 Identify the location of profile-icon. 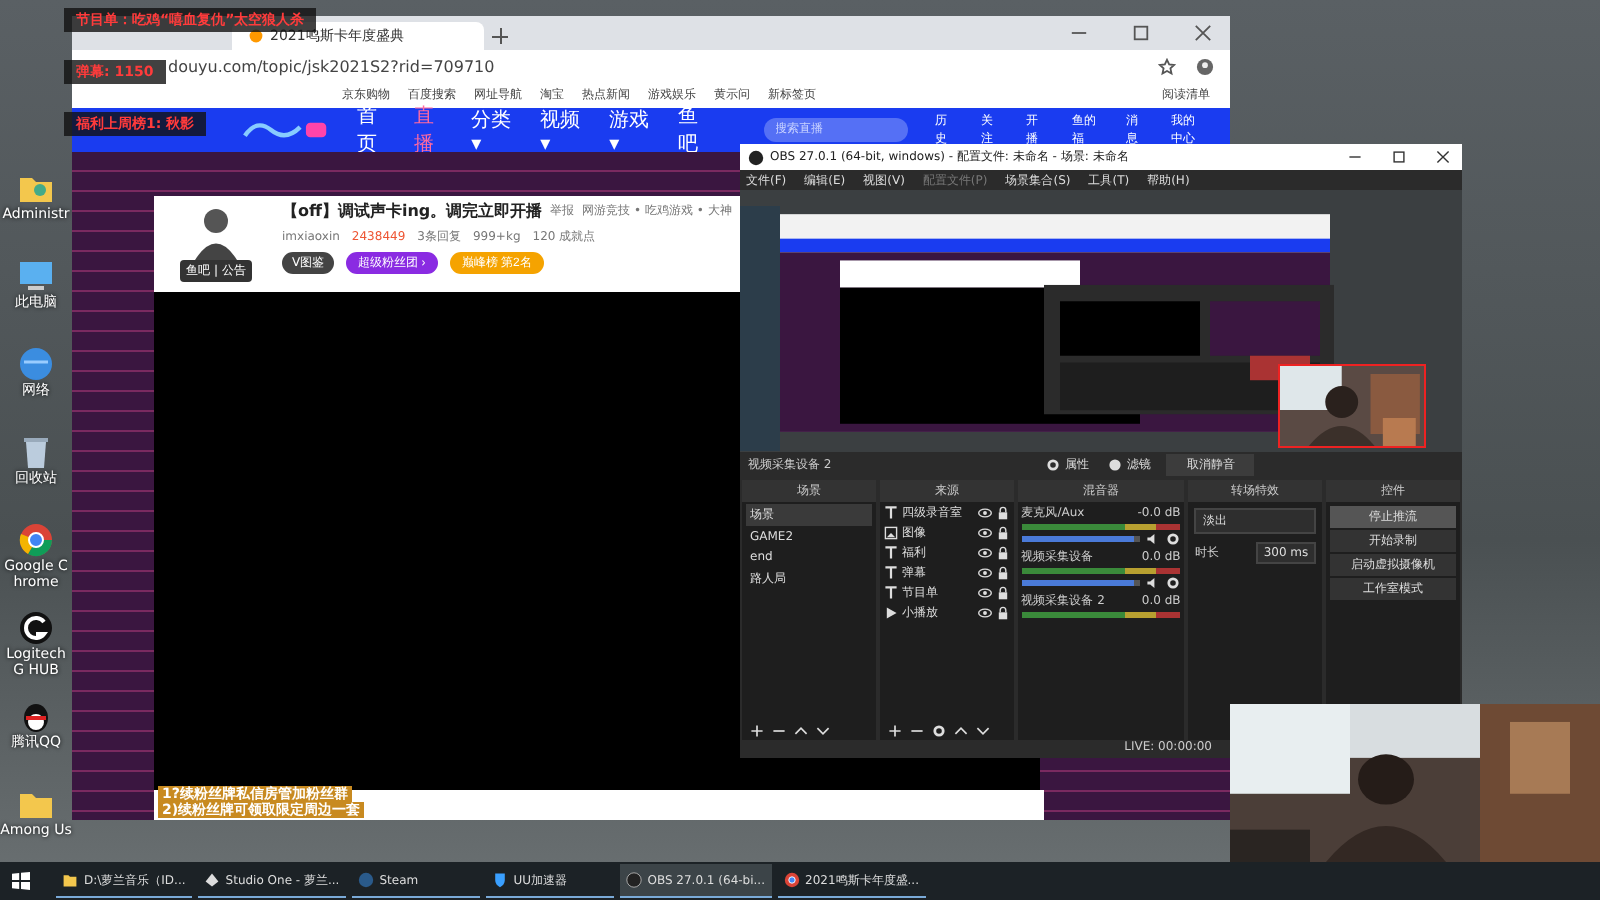
(1205, 66).